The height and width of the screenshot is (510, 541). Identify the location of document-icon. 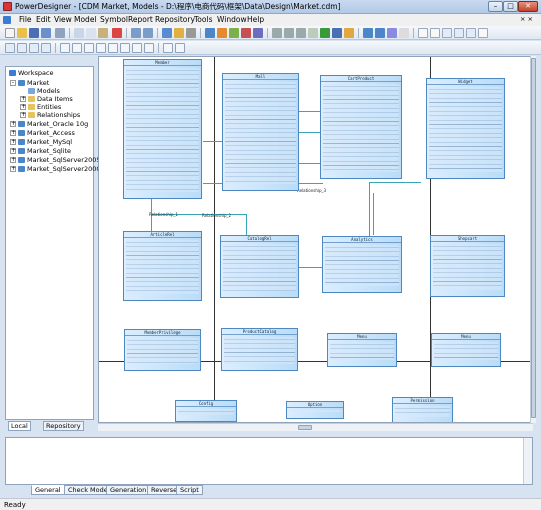
(7, 20).